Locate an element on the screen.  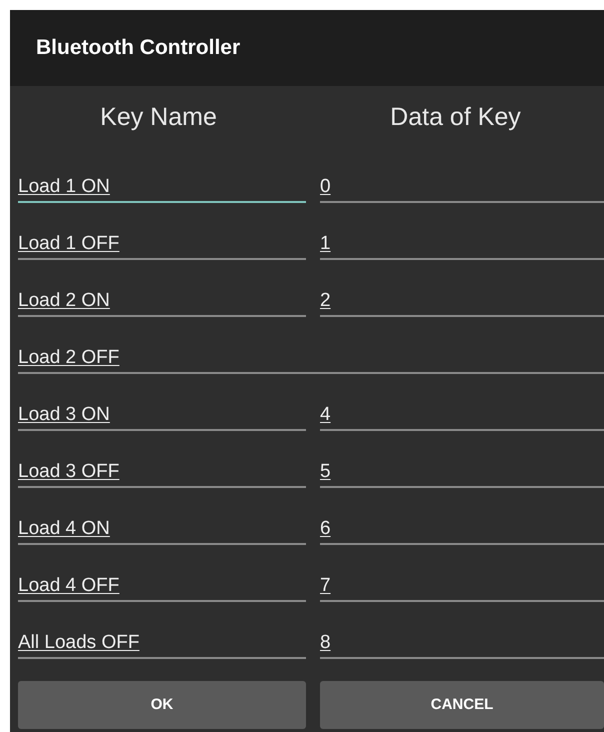
key-data-field: 8 is located at coordinates (462, 644).